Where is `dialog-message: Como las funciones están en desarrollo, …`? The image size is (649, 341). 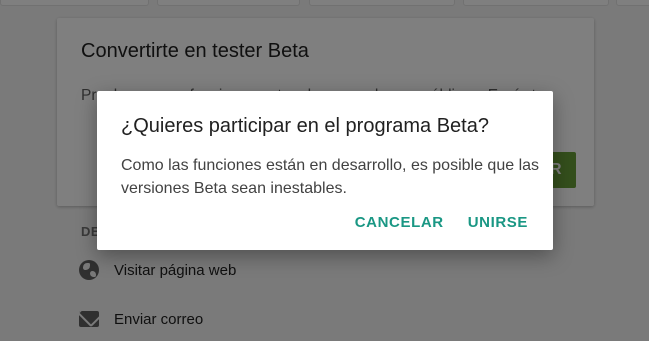
dialog-message: Como las funciones están en desarrollo, … is located at coordinates (330, 177).